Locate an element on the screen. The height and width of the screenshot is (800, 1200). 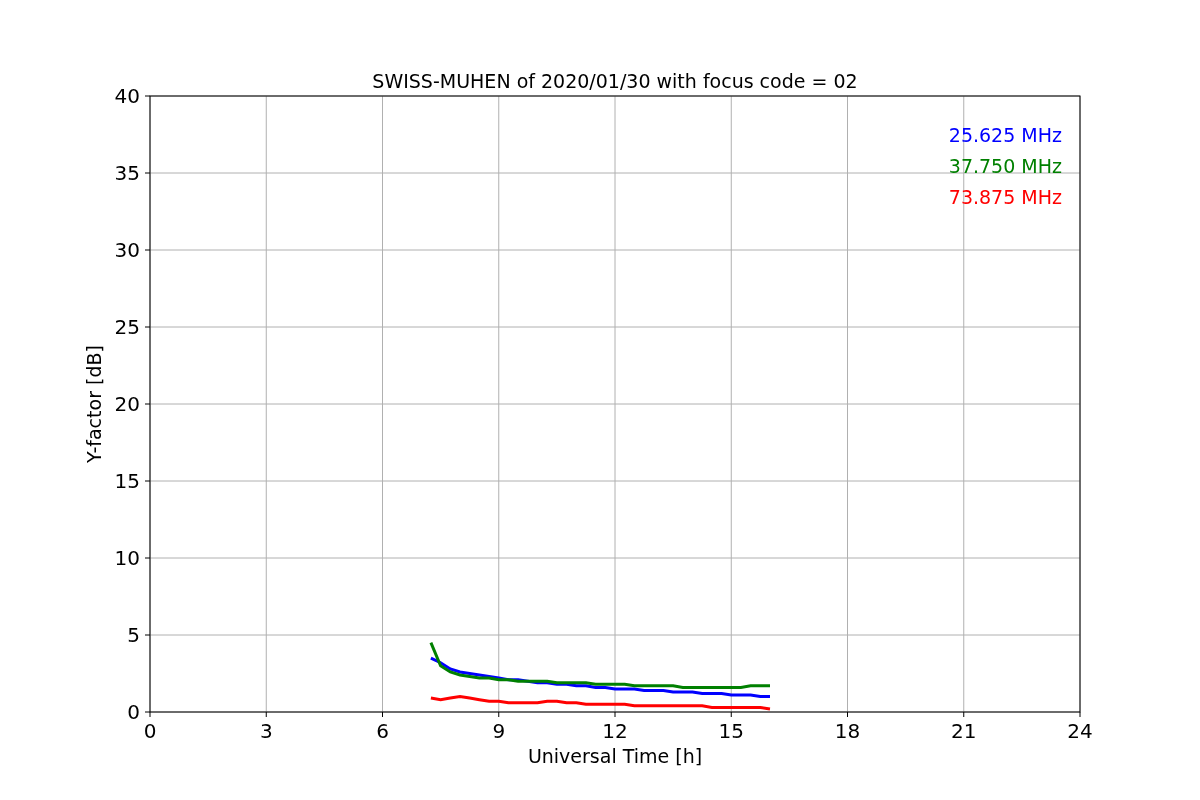
x-tick-label: 24 is located at coordinates (1080, 731).